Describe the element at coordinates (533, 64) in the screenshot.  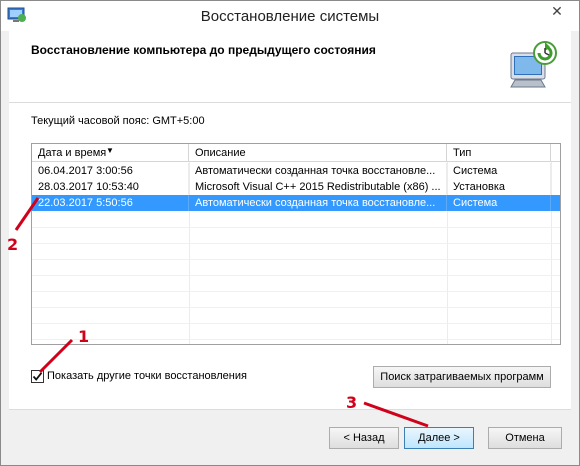
I see `system-restore-icon` at that location.